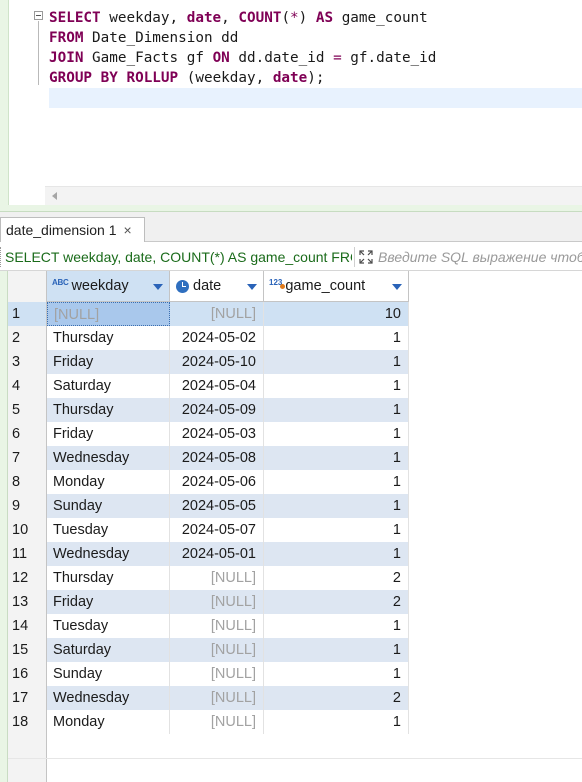 Image resolution: width=582 pixels, height=782 pixels. Describe the element at coordinates (128, 230) in the screenshot. I see `close-icon: ×` at that location.